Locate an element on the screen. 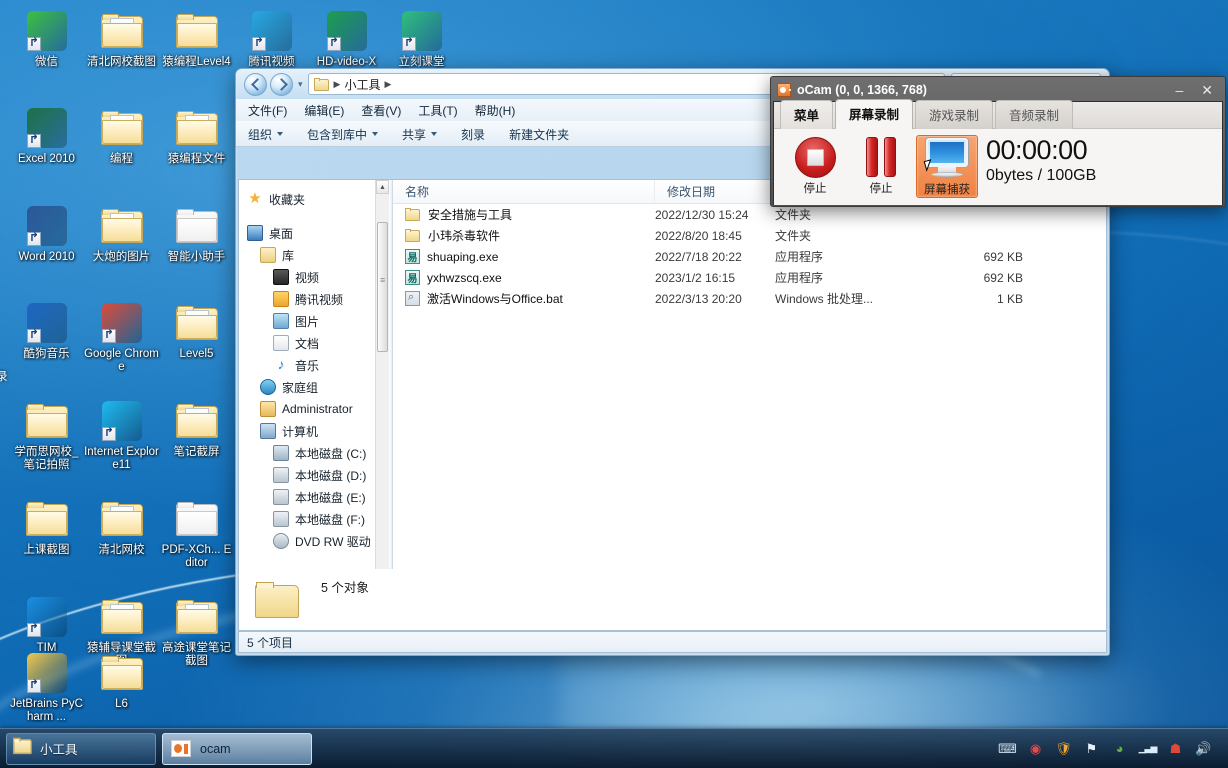  keyboard-icon: ⌨ is located at coordinates (1007, 748).